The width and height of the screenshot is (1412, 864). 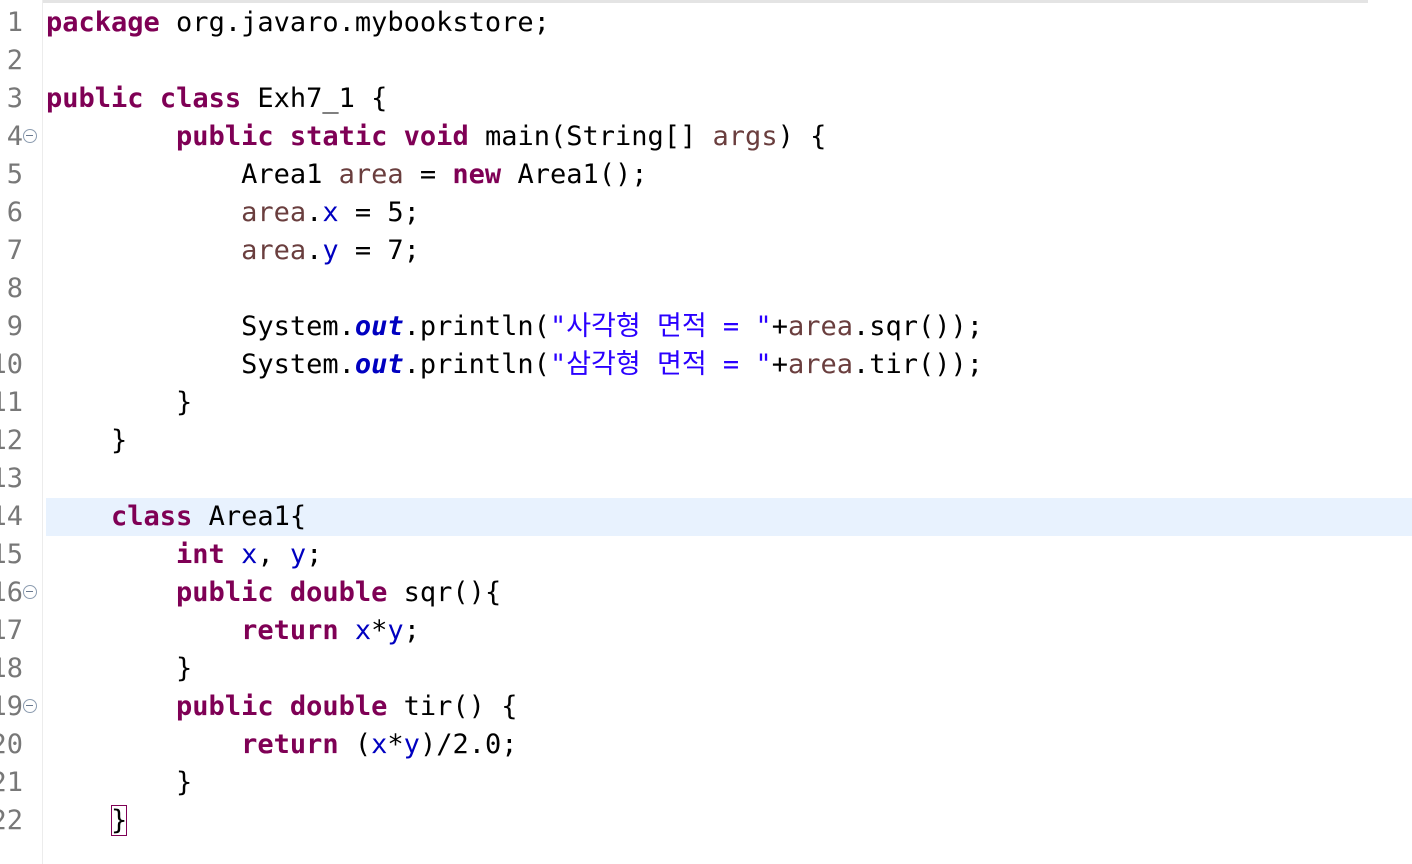 I want to click on code-token: .println(, so click(x=476, y=364).